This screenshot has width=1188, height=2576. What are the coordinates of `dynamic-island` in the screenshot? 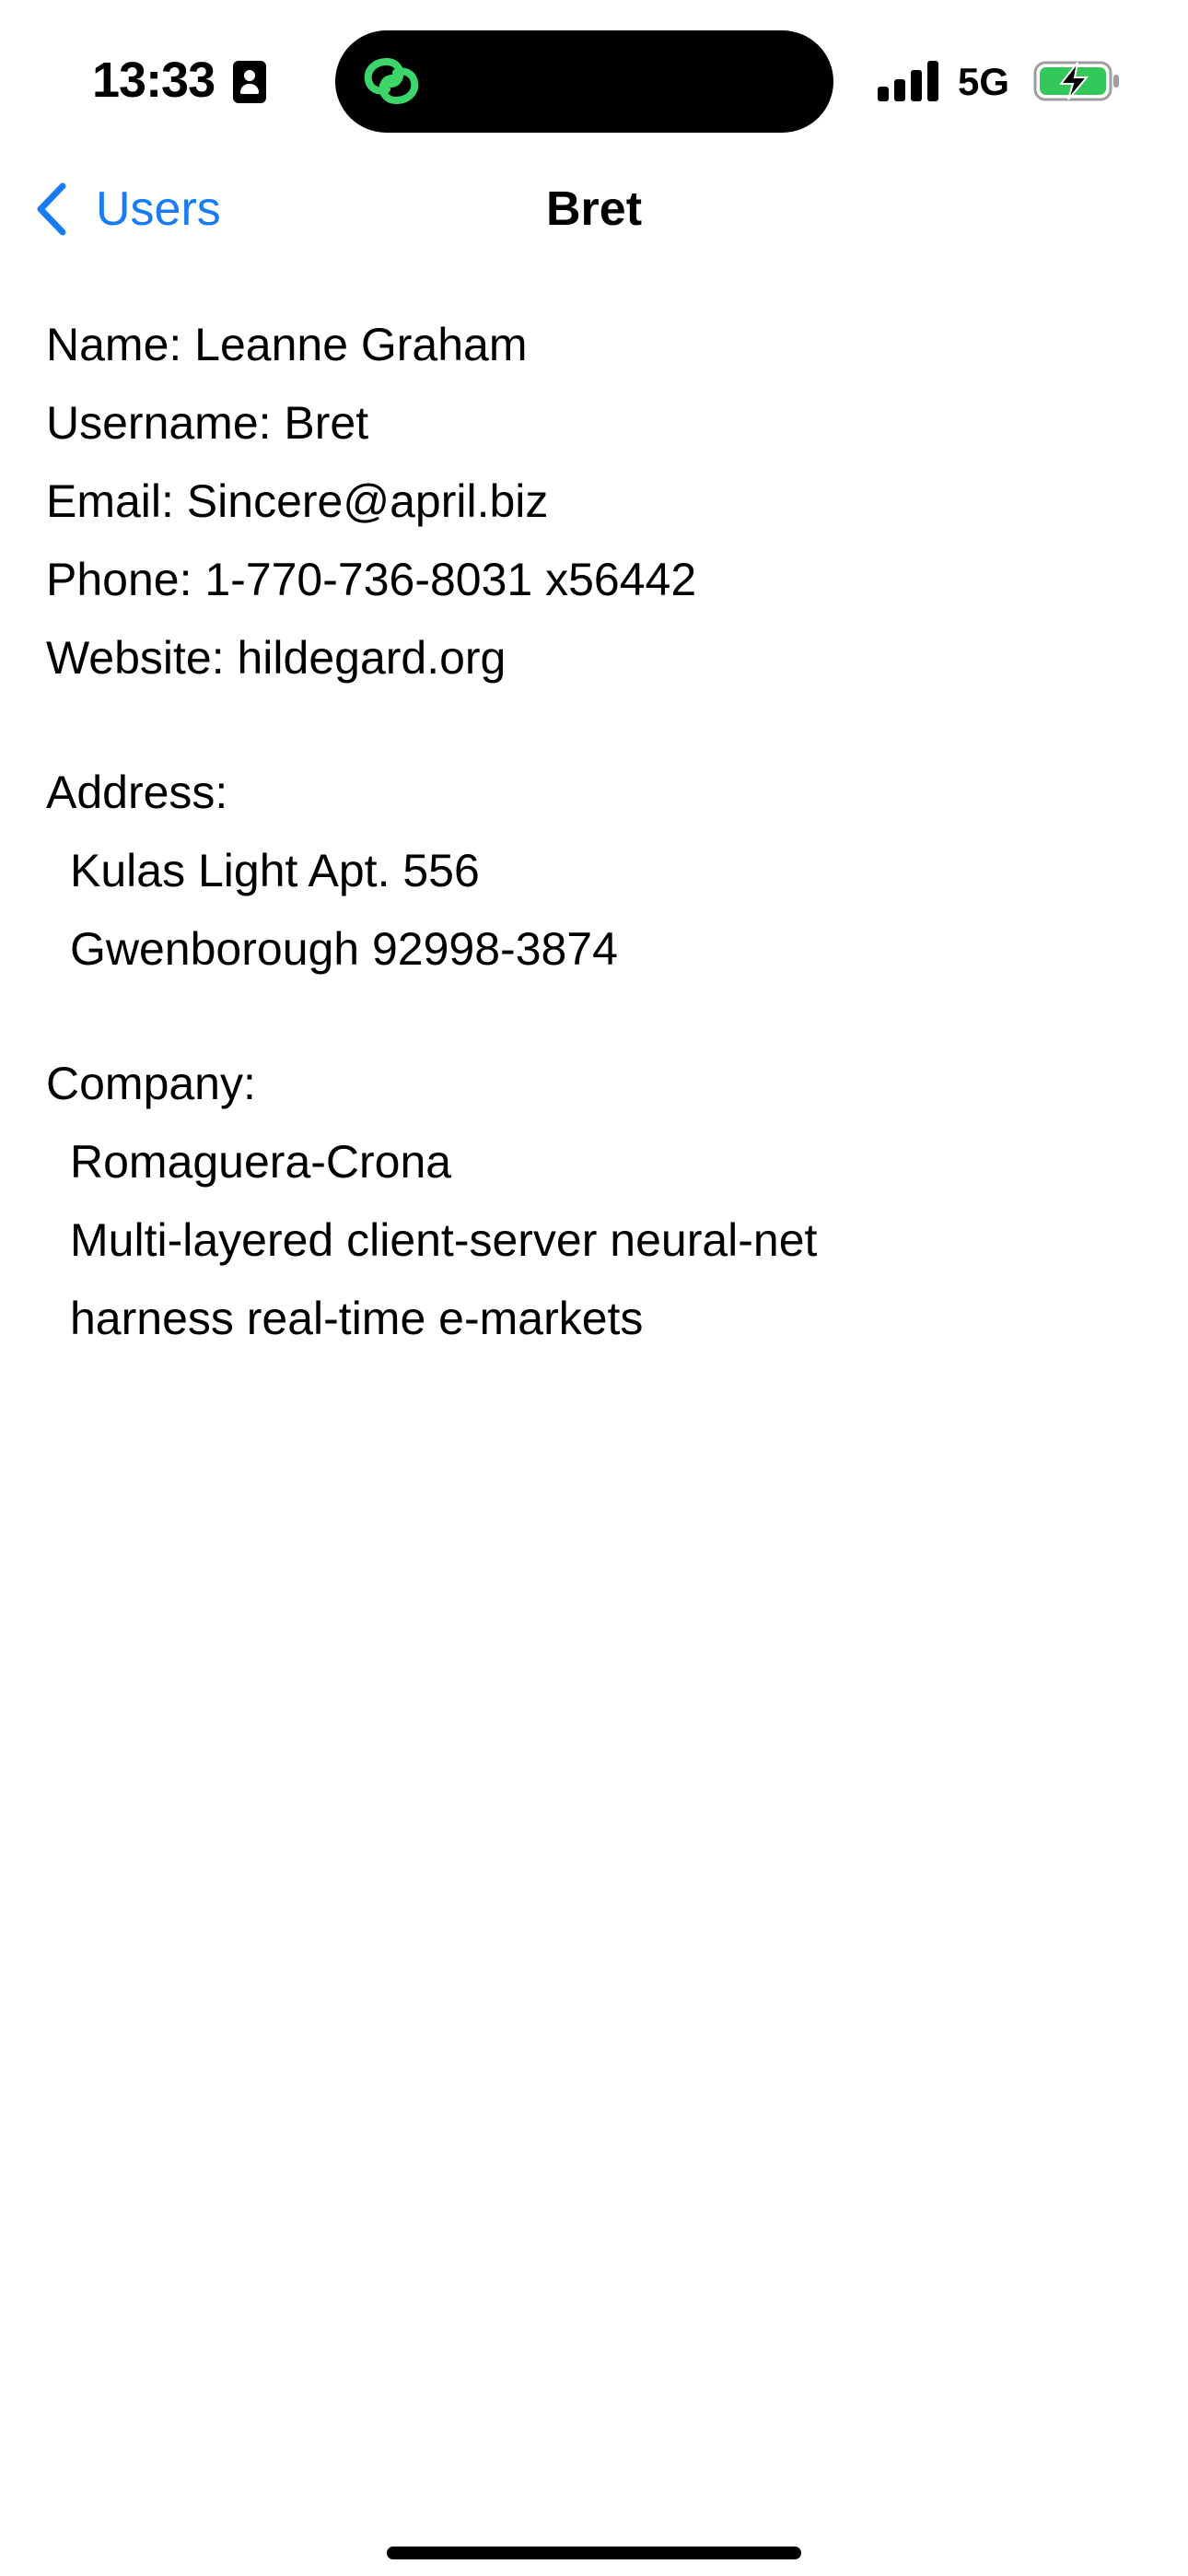 It's located at (584, 81).